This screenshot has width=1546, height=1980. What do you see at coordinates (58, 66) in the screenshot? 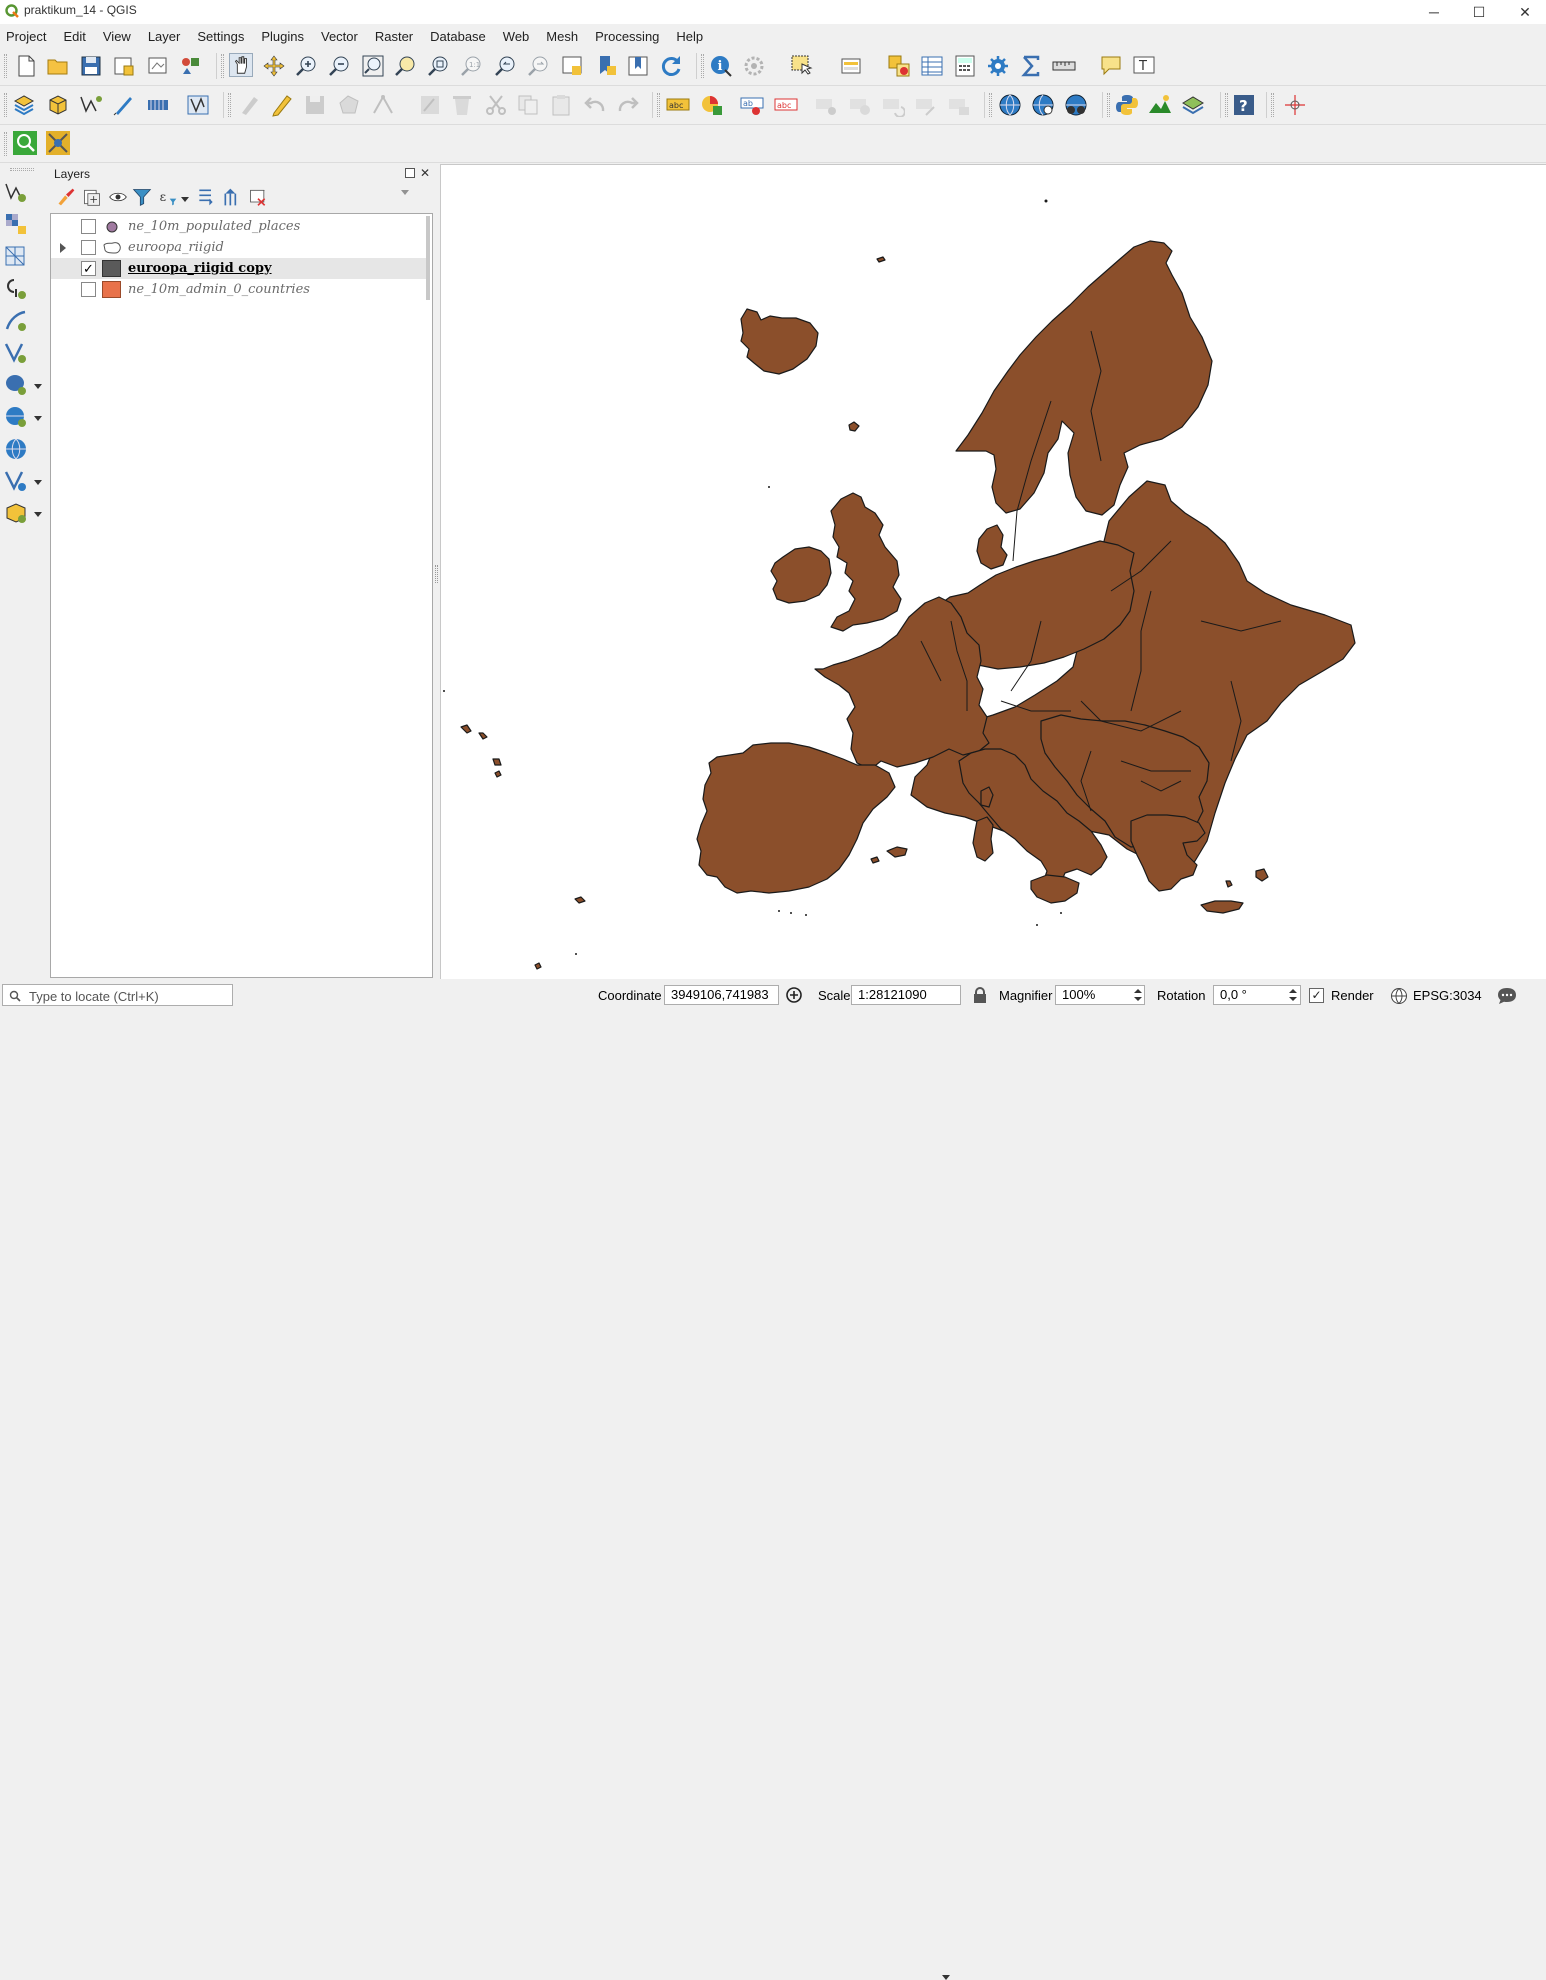
I see `open-project-icon` at bounding box center [58, 66].